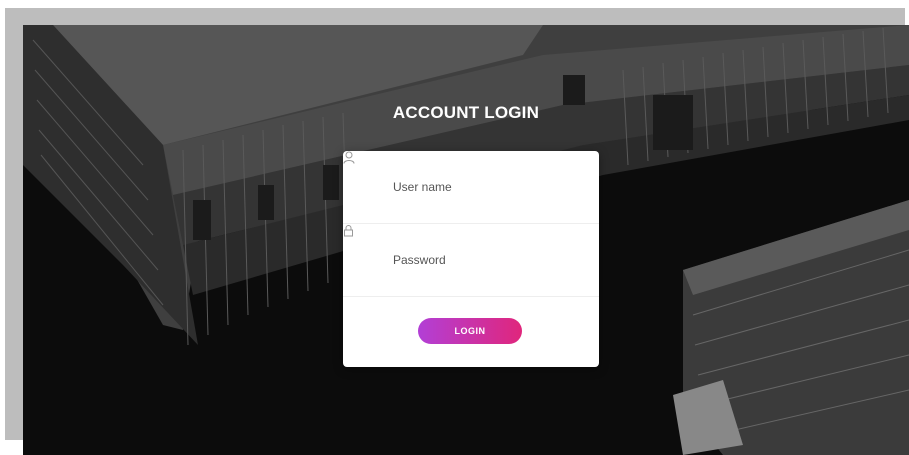 The width and height of the screenshot is (909, 455). Describe the element at coordinates (483, 260) in the screenshot. I see `password-input` at that location.